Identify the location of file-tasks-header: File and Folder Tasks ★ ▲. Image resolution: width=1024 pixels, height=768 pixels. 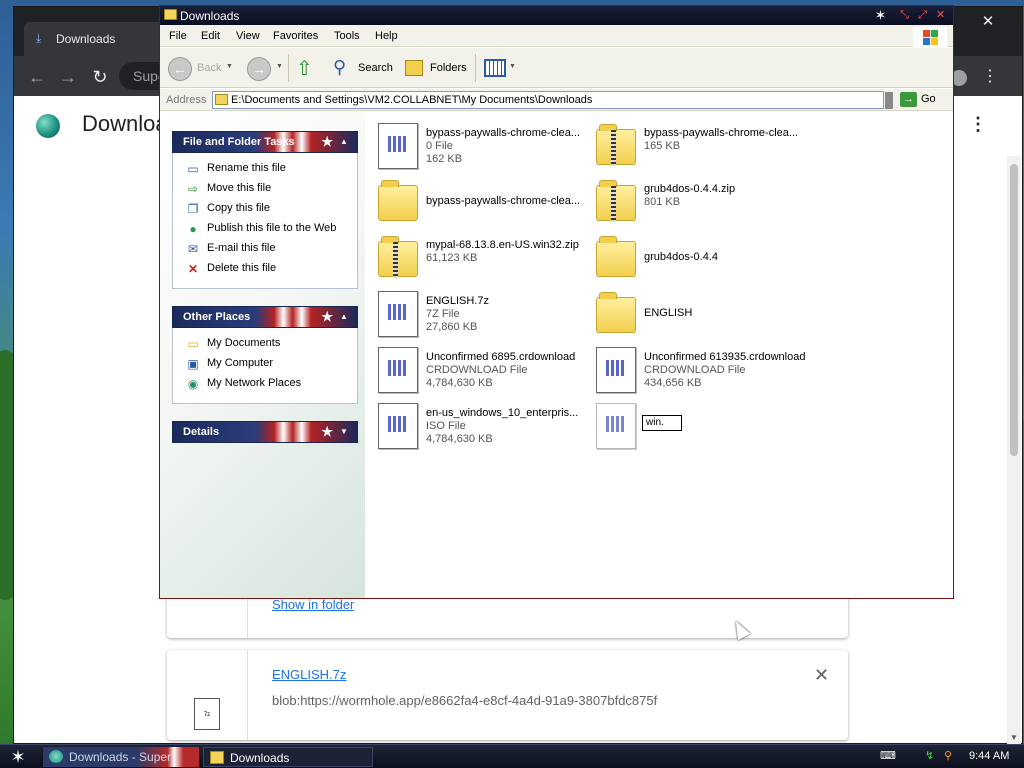
(265, 142).